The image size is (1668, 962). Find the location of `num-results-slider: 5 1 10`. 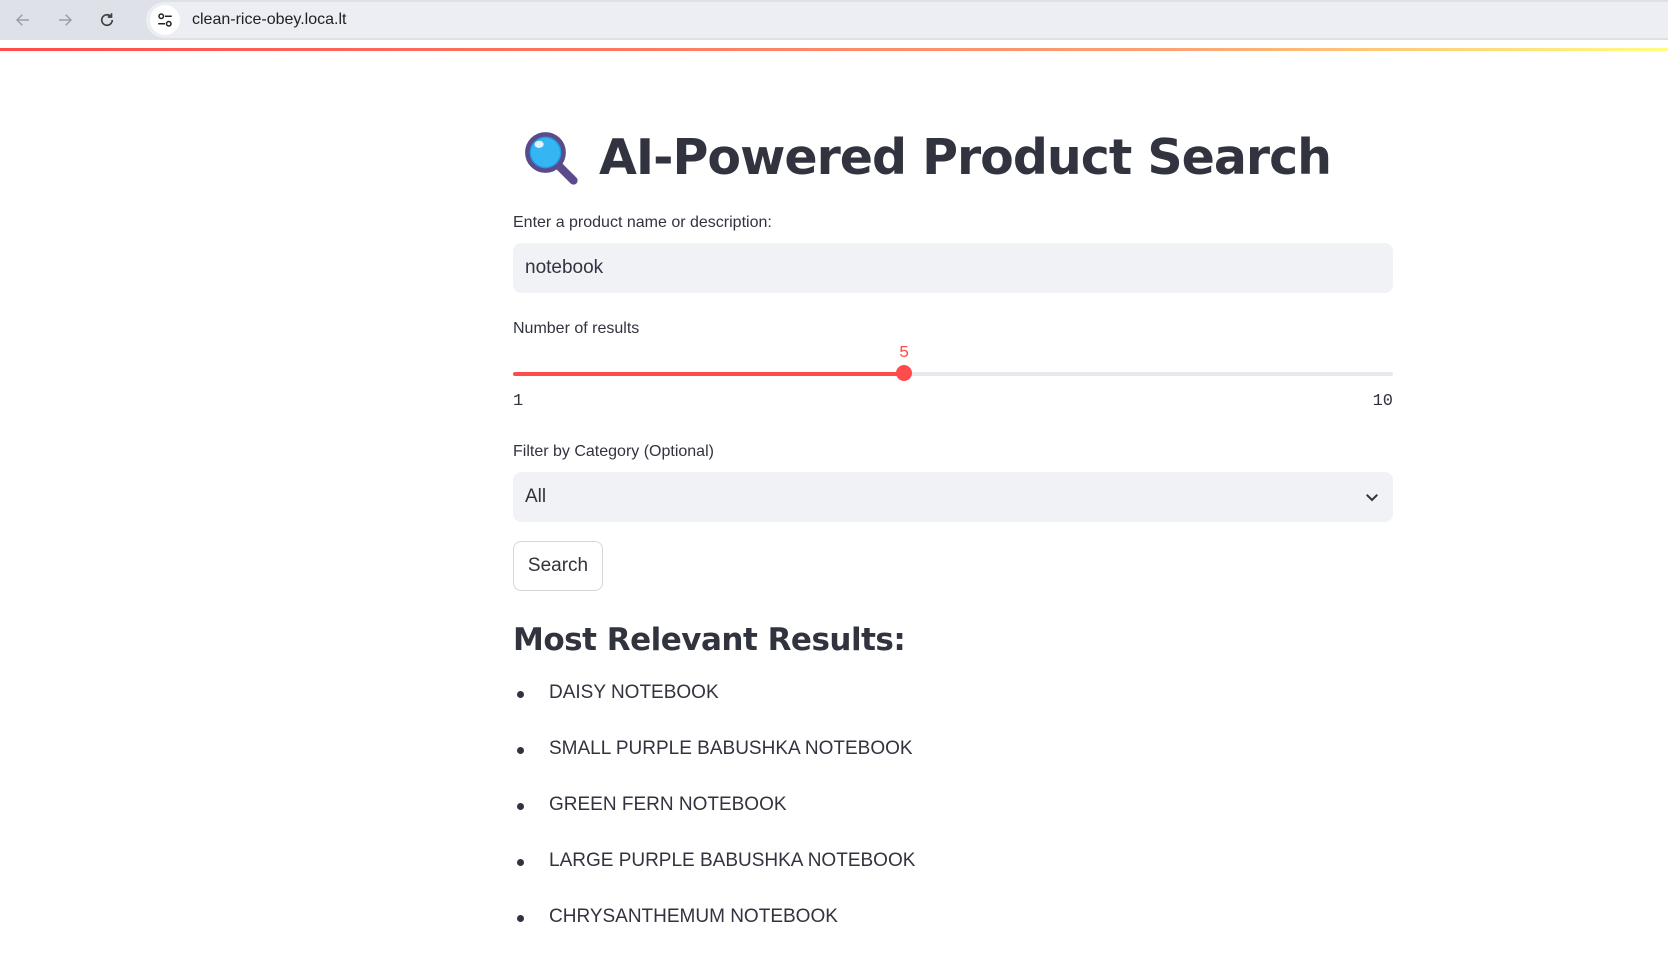

num-results-slider: 5 1 10 is located at coordinates (953, 375).